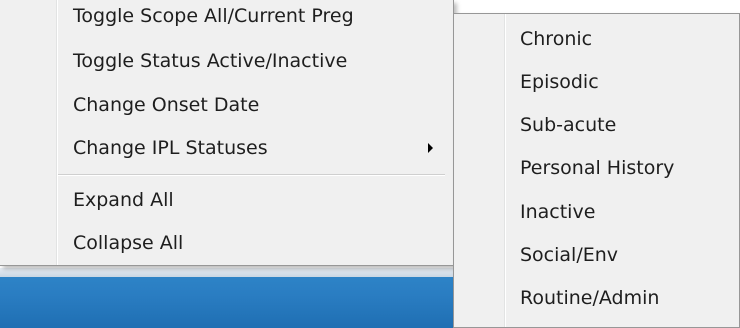 This screenshot has width=740, height=328. What do you see at coordinates (559, 82) in the screenshot?
I see `submenu-item-label: Episodic` at bounding box center [559, 82].